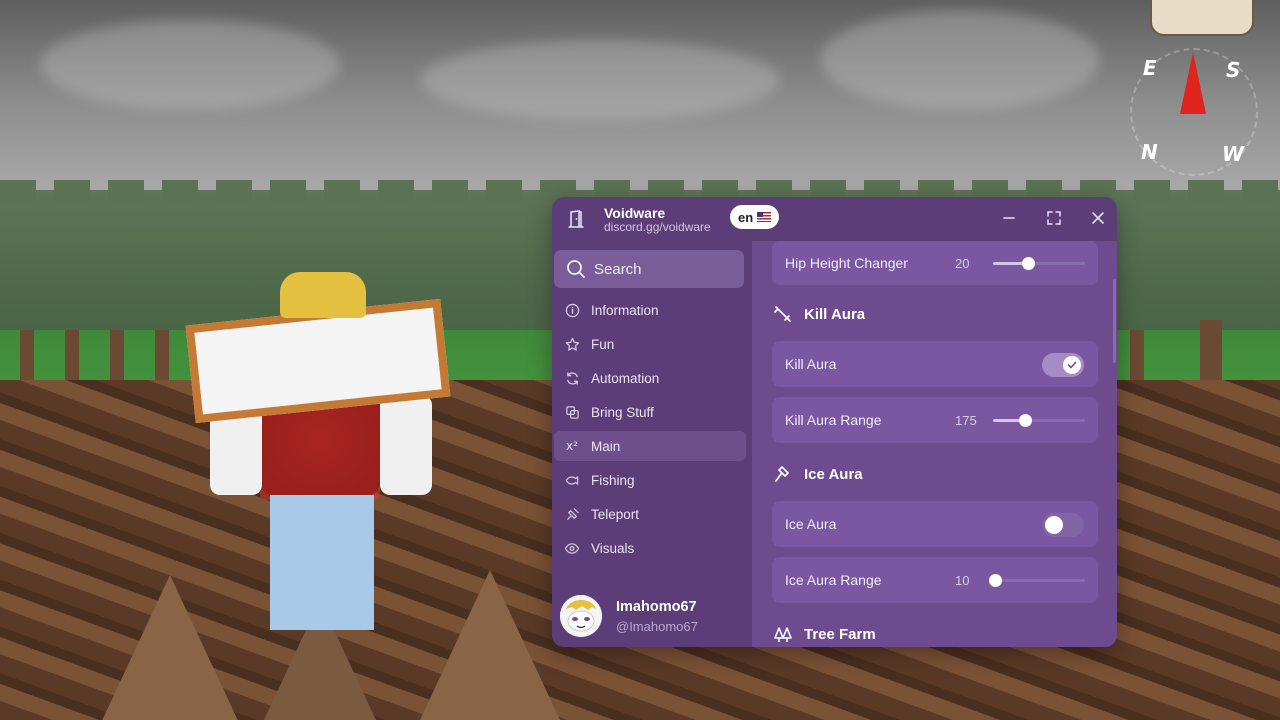 This screenshot has width=1280, height=720. Describe the element at coordinates (1098, 218) in the screenshot. I see `close-icon` at that location.